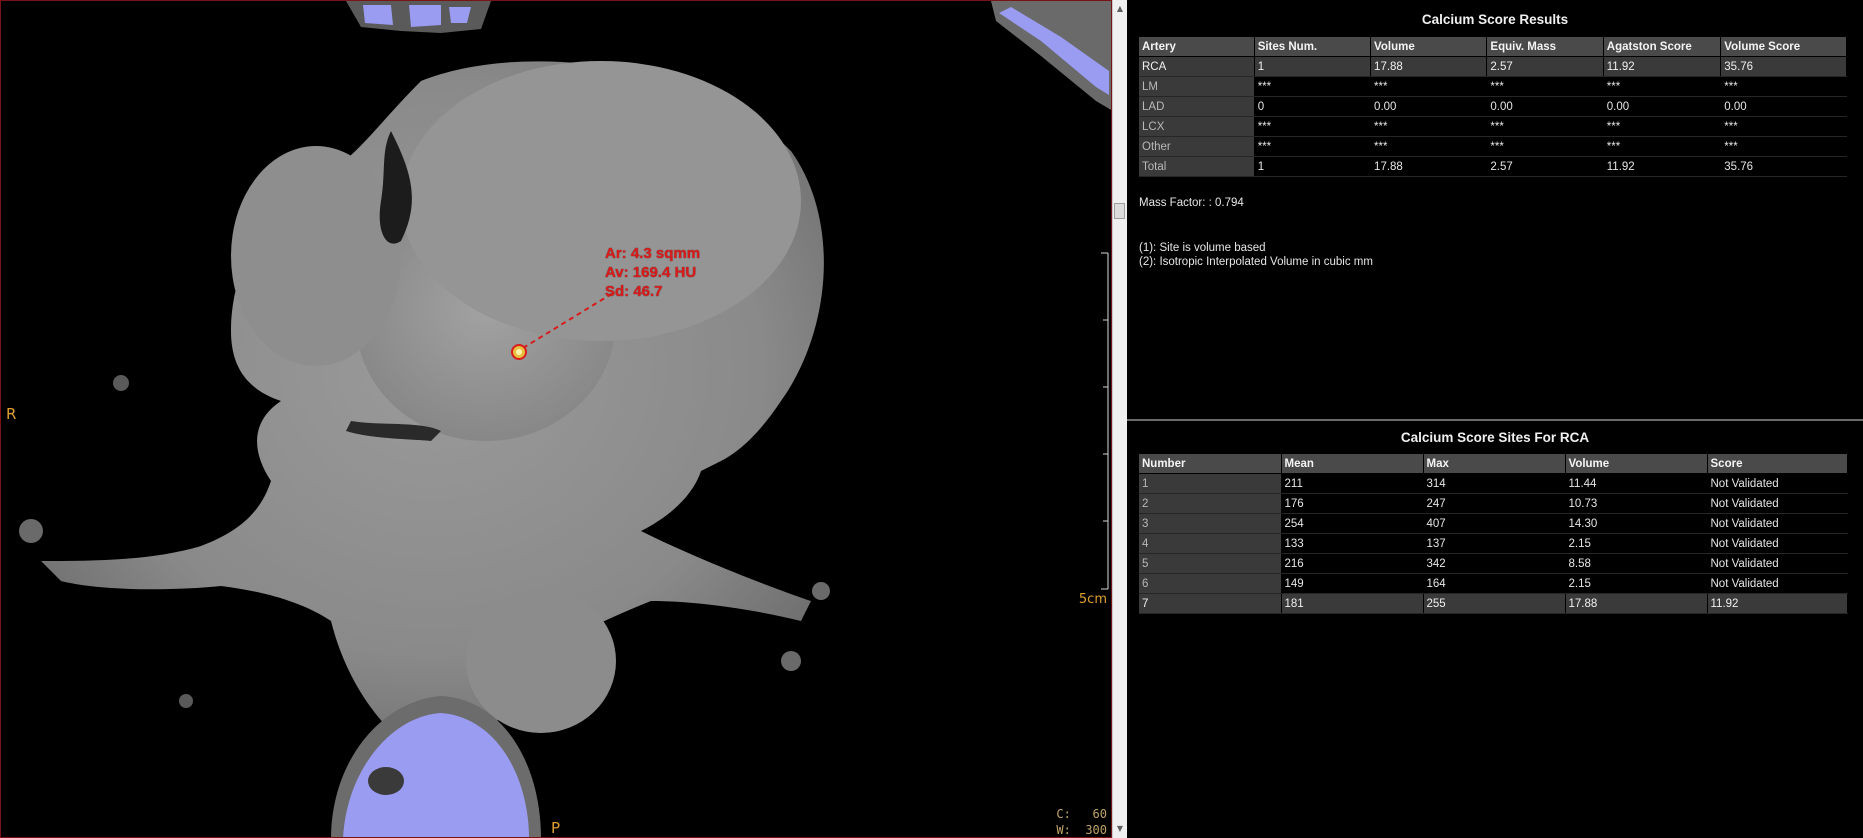  I want to click on site-number-cell: 7, so click(1210, 603).